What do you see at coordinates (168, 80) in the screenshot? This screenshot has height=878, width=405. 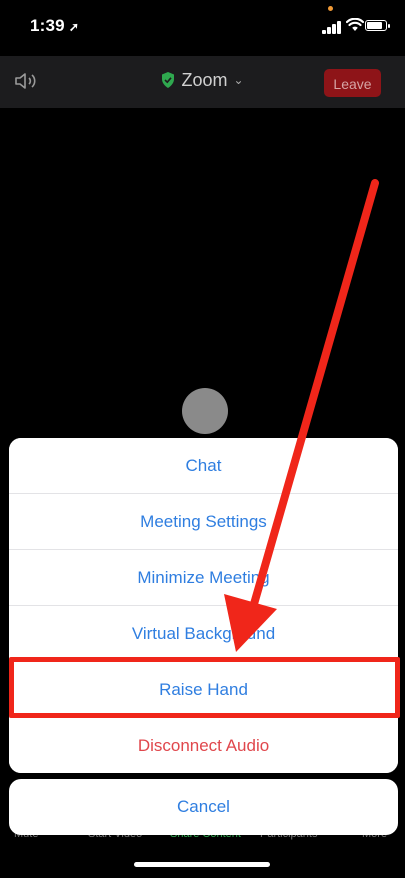 I see `shield-check-icon` at bounding box center [168, 80].